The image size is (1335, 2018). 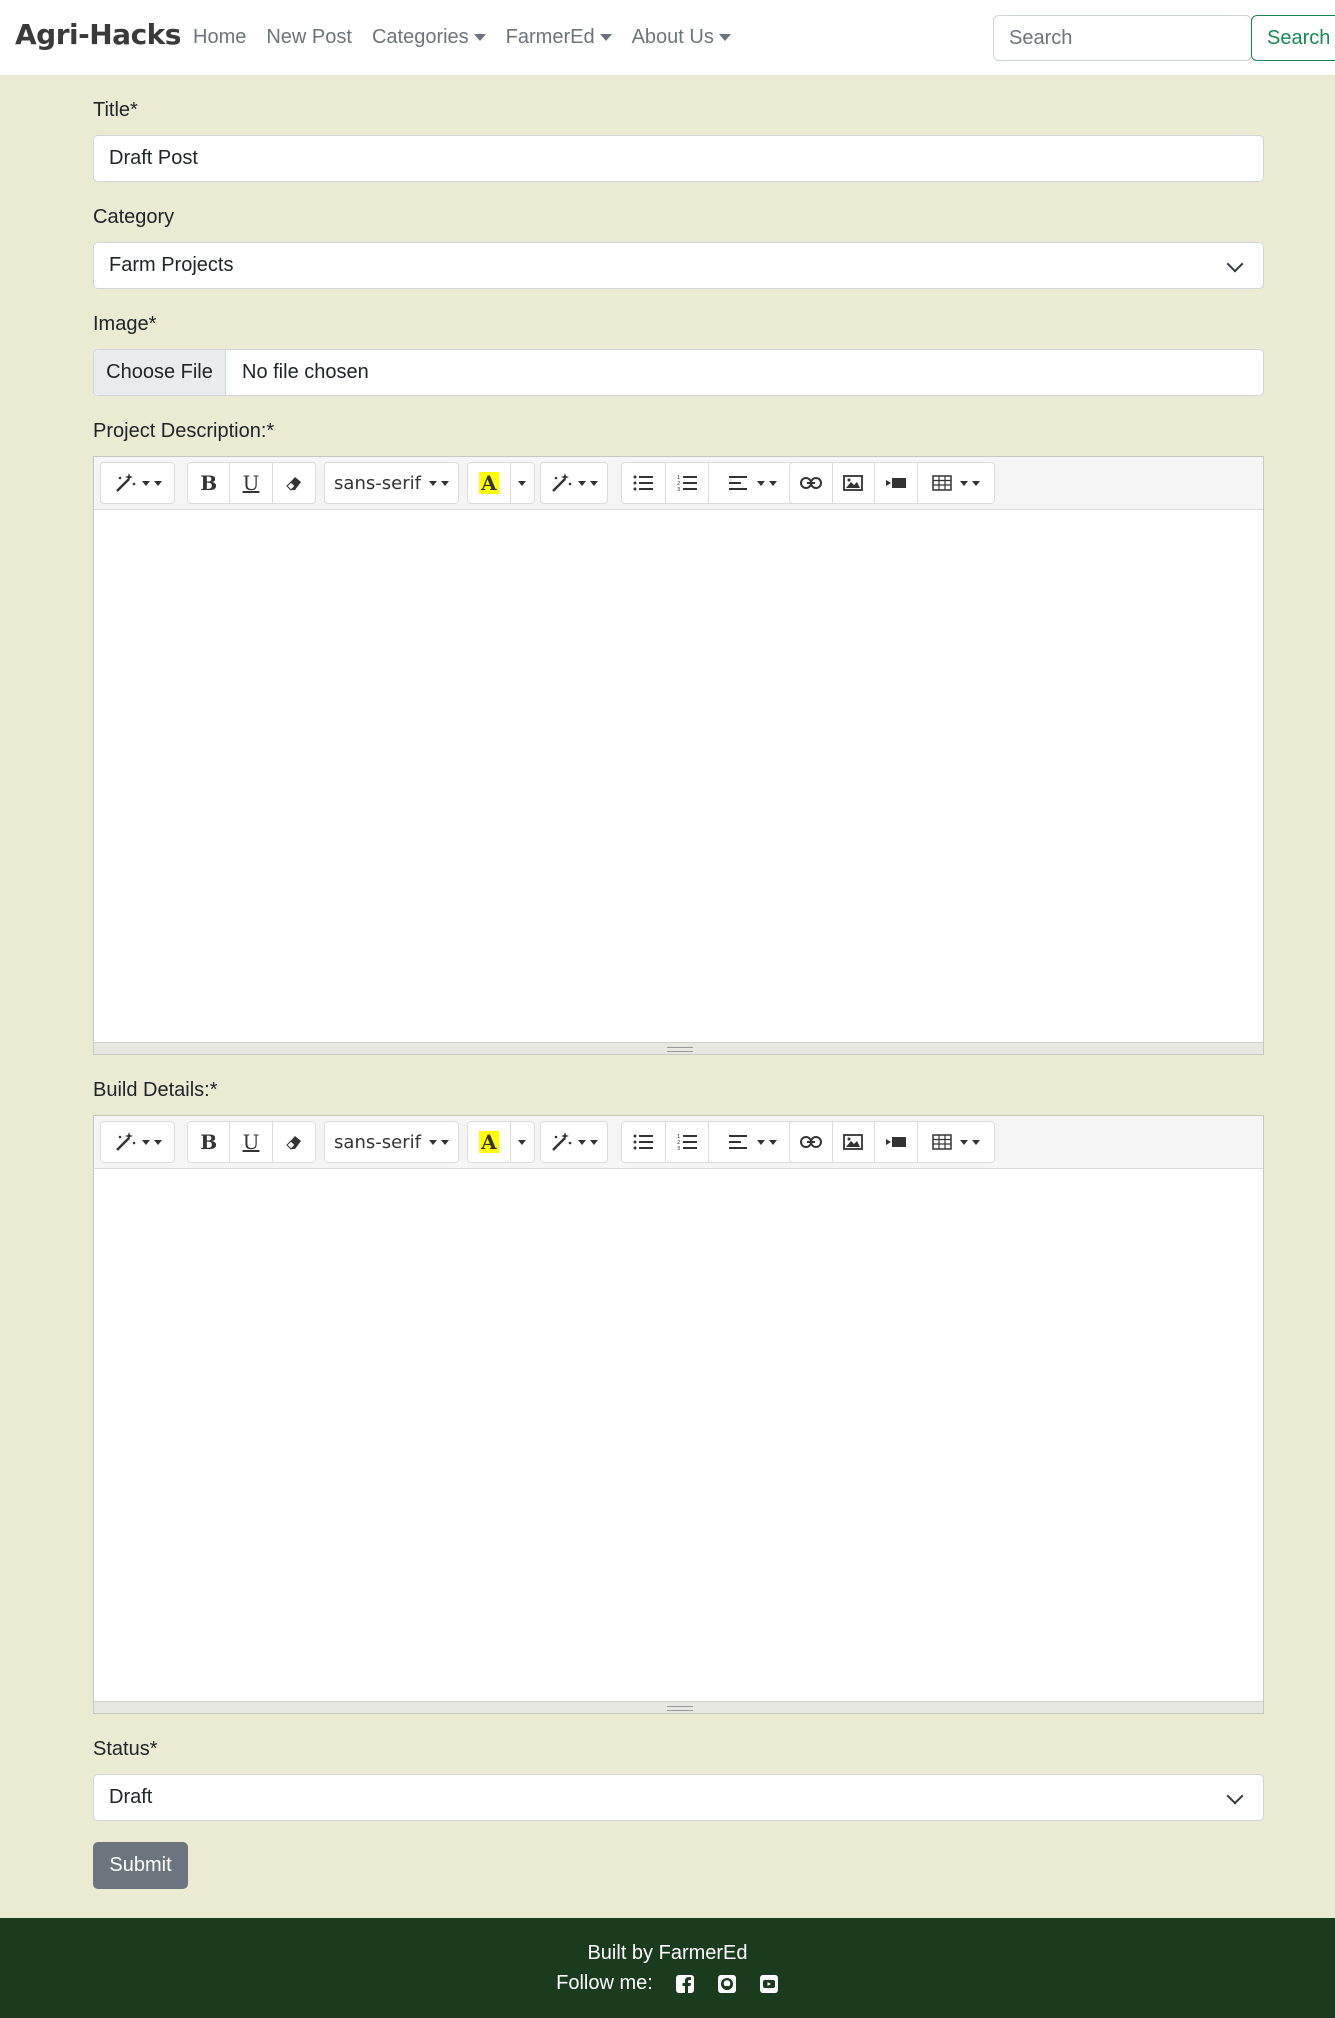 What do you see at coordinates (140, 1865) in the screenshot?
I see `submit-button: Submit` at bounding box center [140, 1865].